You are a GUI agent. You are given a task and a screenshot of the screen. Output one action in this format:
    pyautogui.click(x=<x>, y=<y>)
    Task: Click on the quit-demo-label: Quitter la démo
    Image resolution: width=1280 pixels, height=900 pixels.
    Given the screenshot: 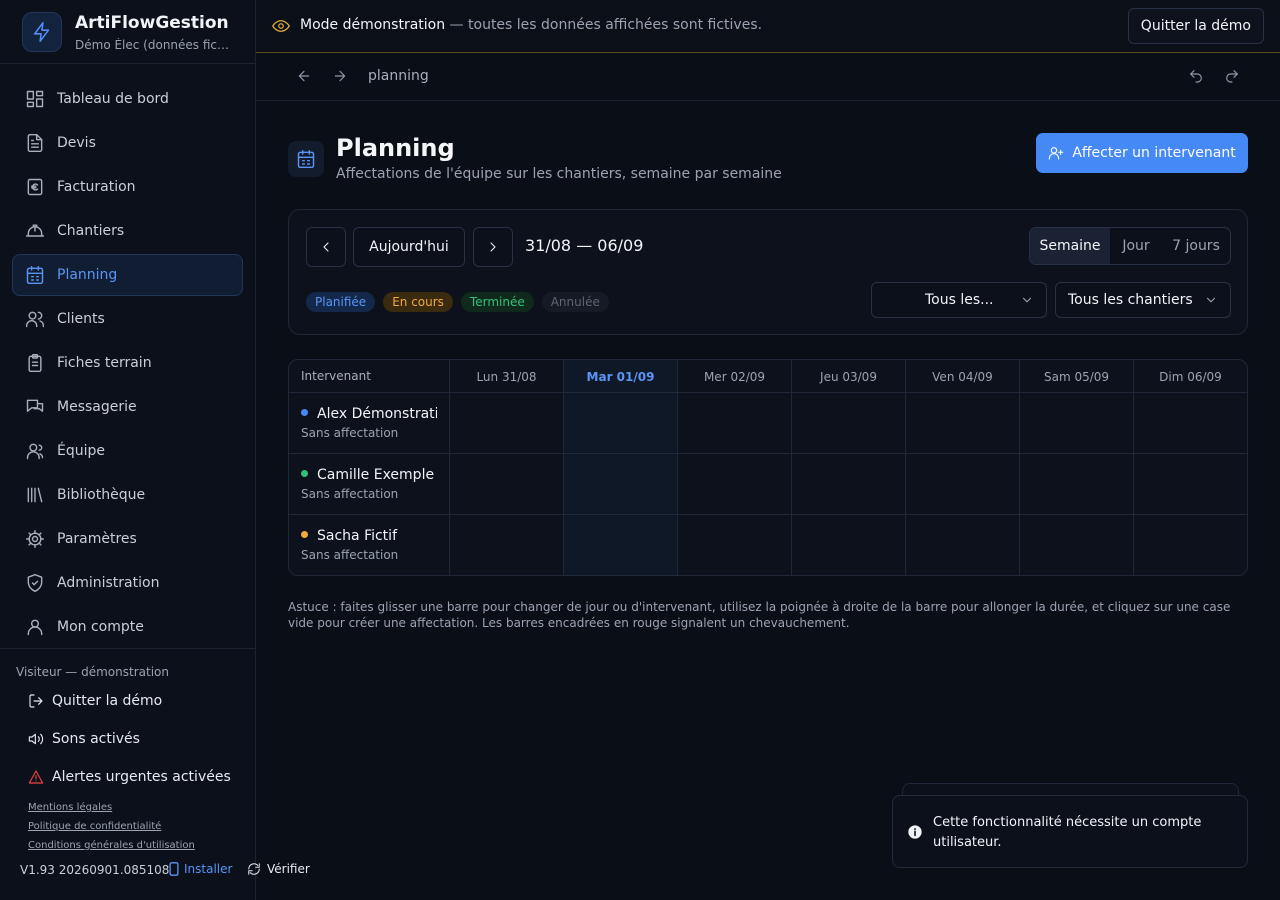 What is the action you would take?
    pyautogui.click(x=107, y=701)
    